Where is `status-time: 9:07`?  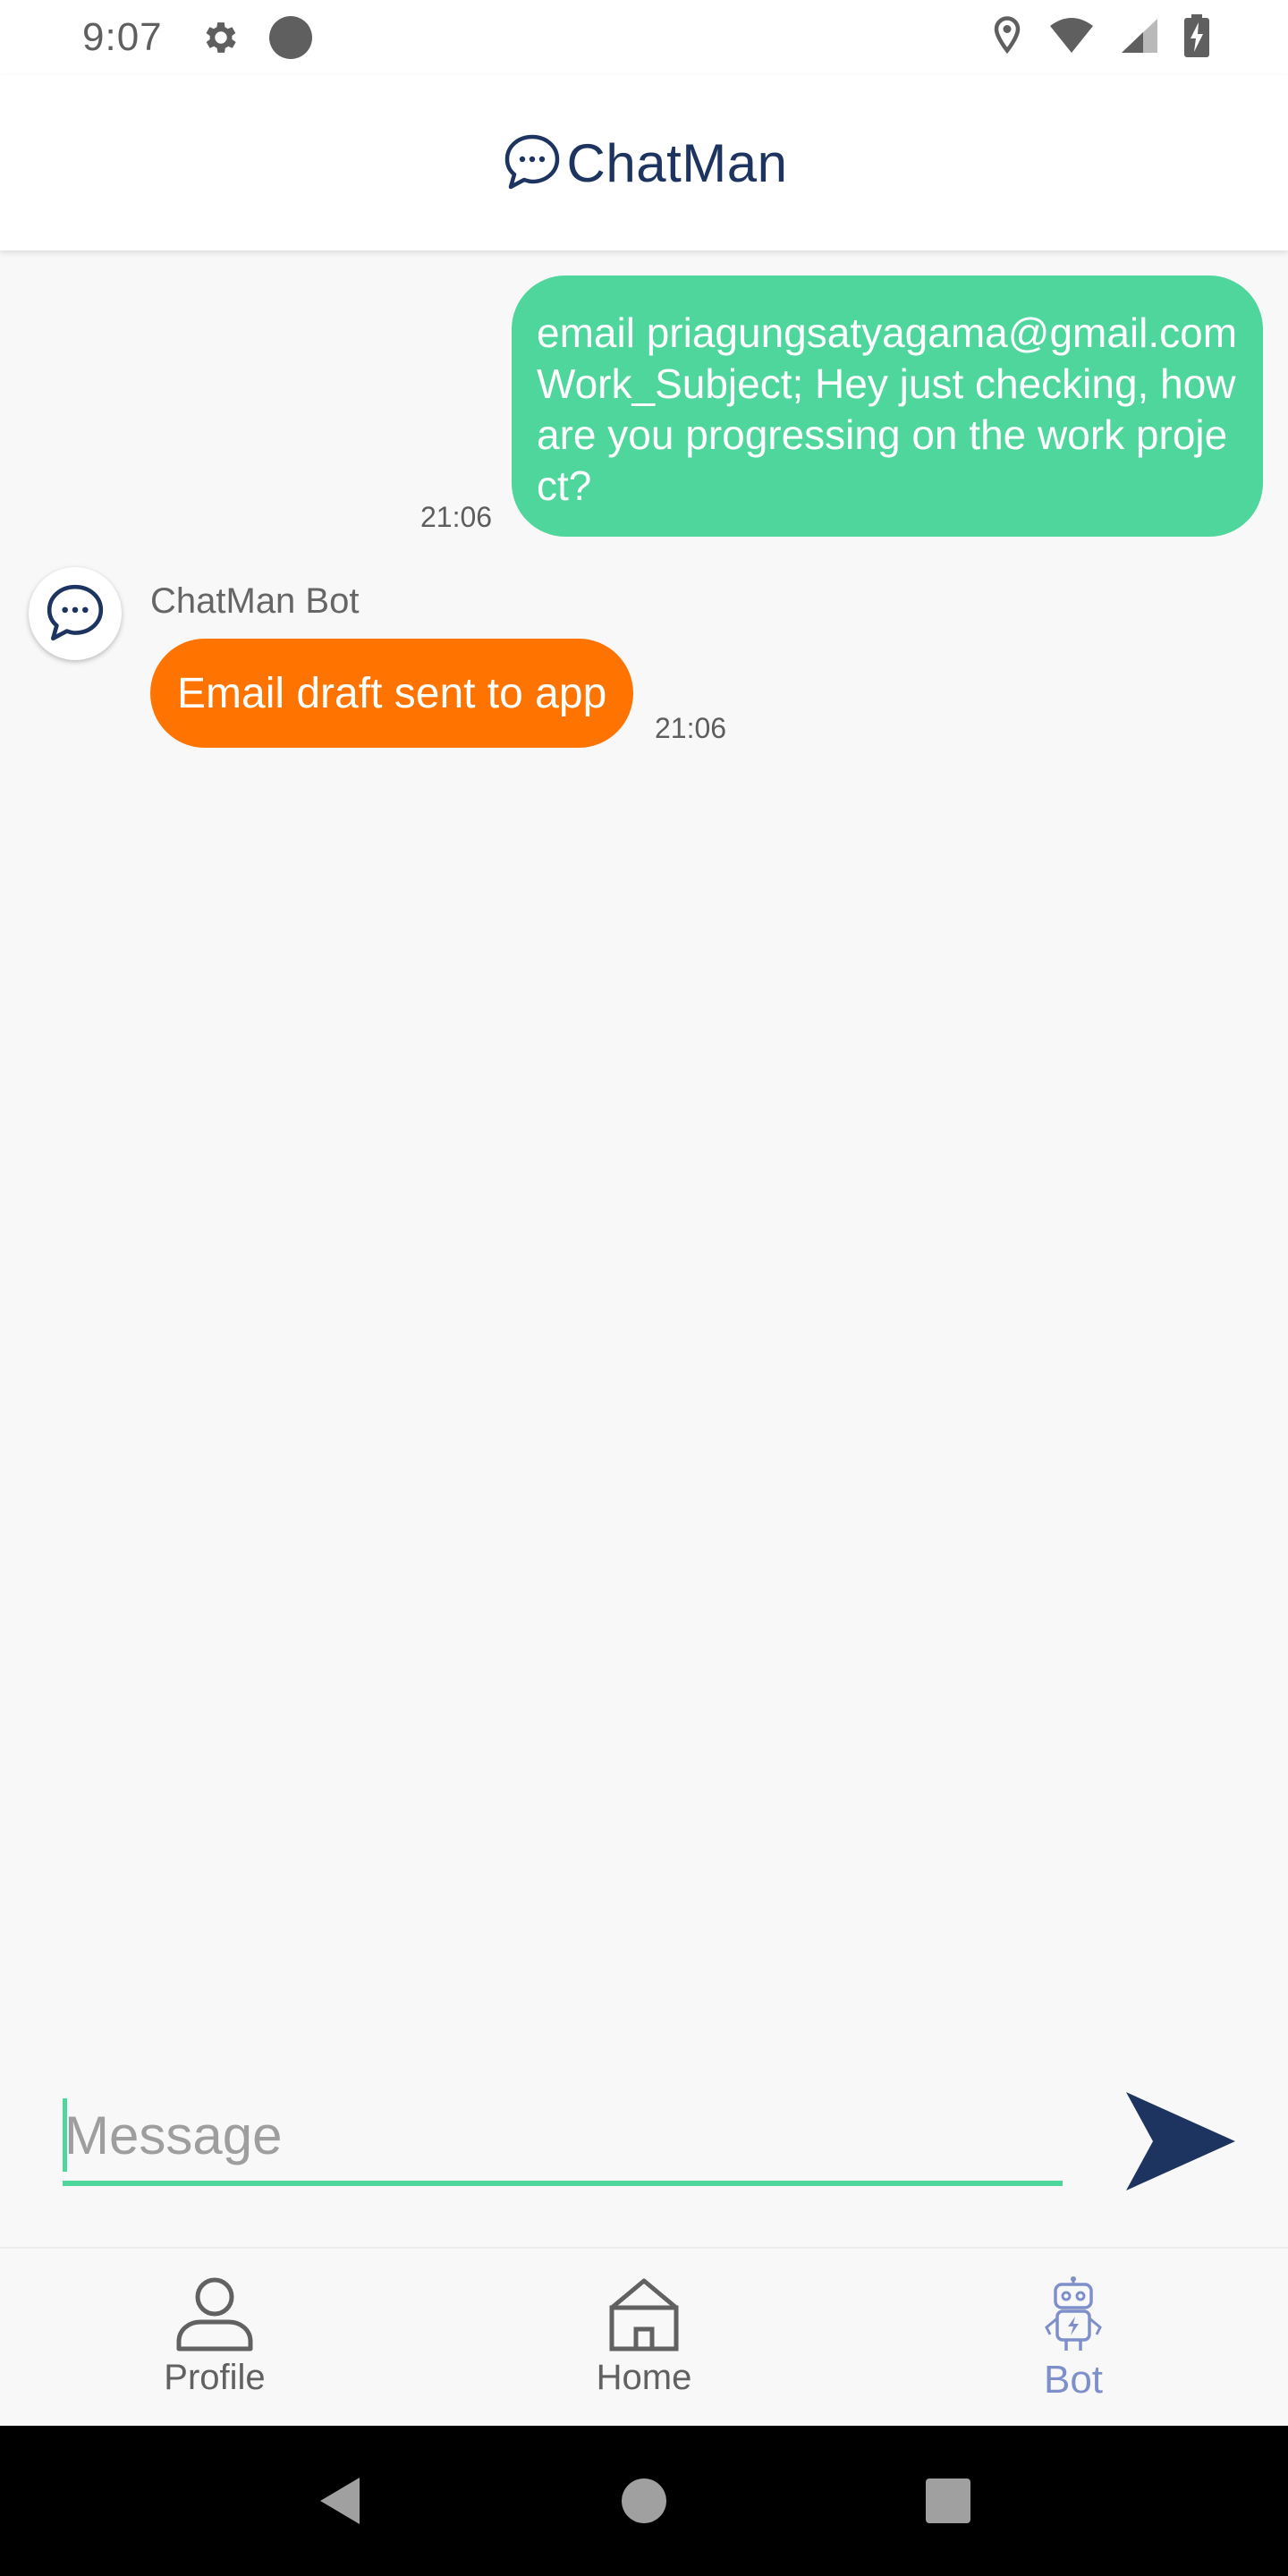
status-time: 9:07 is located at coordinates (122, 37).